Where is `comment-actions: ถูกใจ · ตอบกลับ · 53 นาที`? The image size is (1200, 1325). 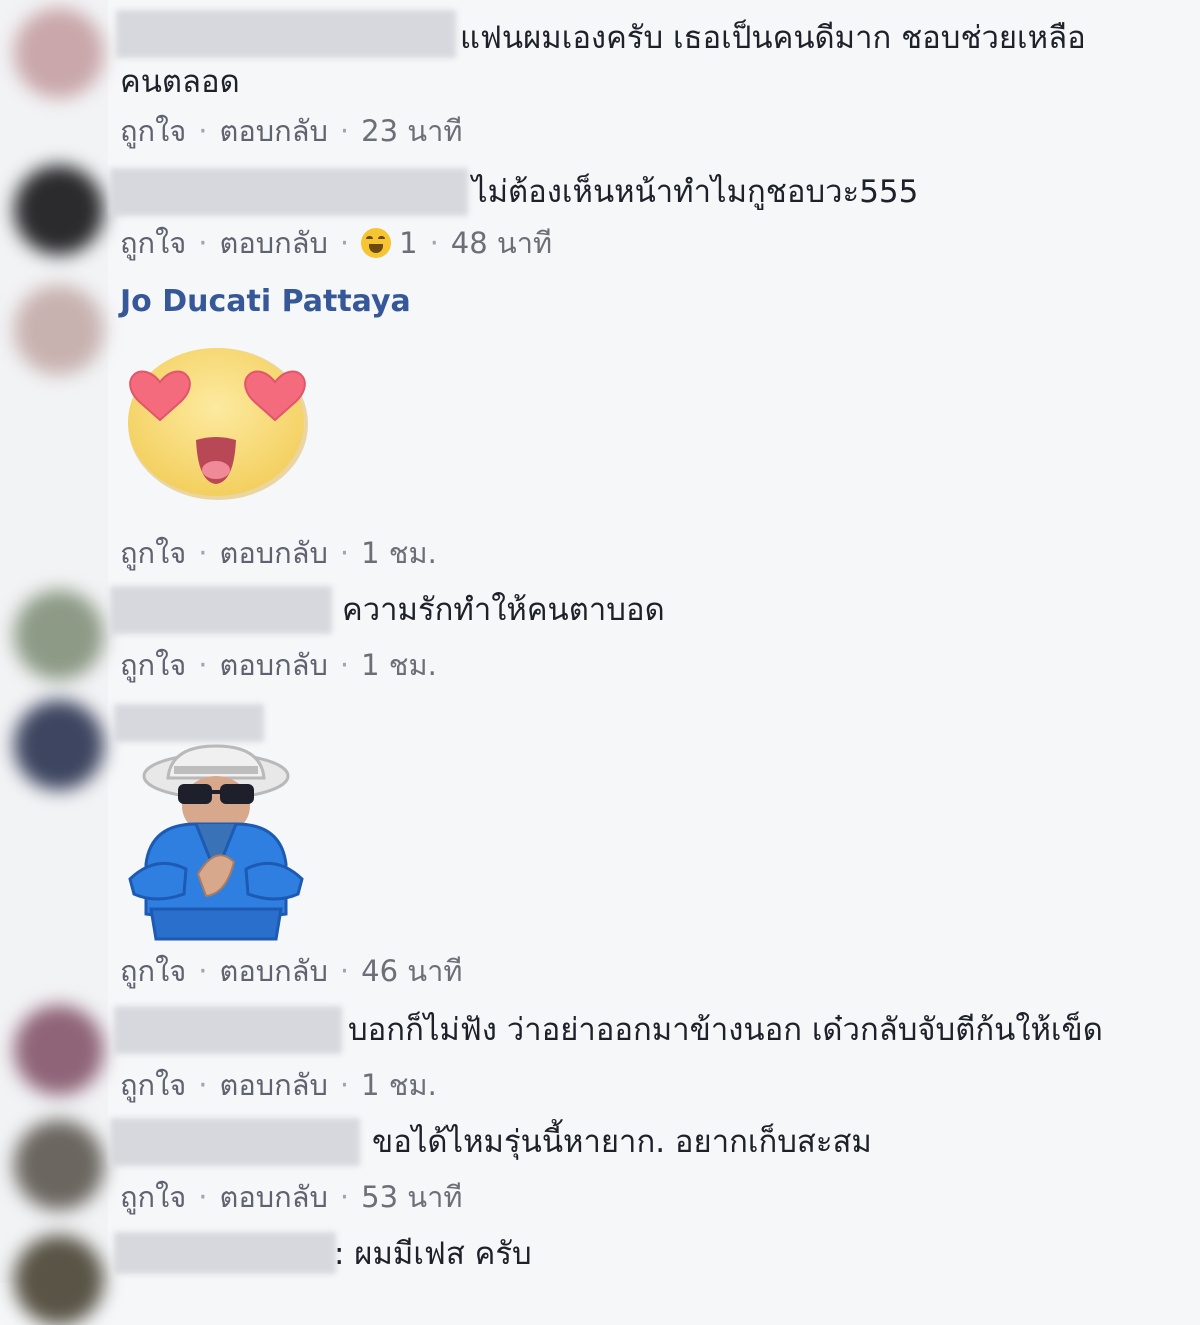 comment-actions: ถูกใจ · ตอบกลับ · 53 นาที is located at coordinates (291, 1197).